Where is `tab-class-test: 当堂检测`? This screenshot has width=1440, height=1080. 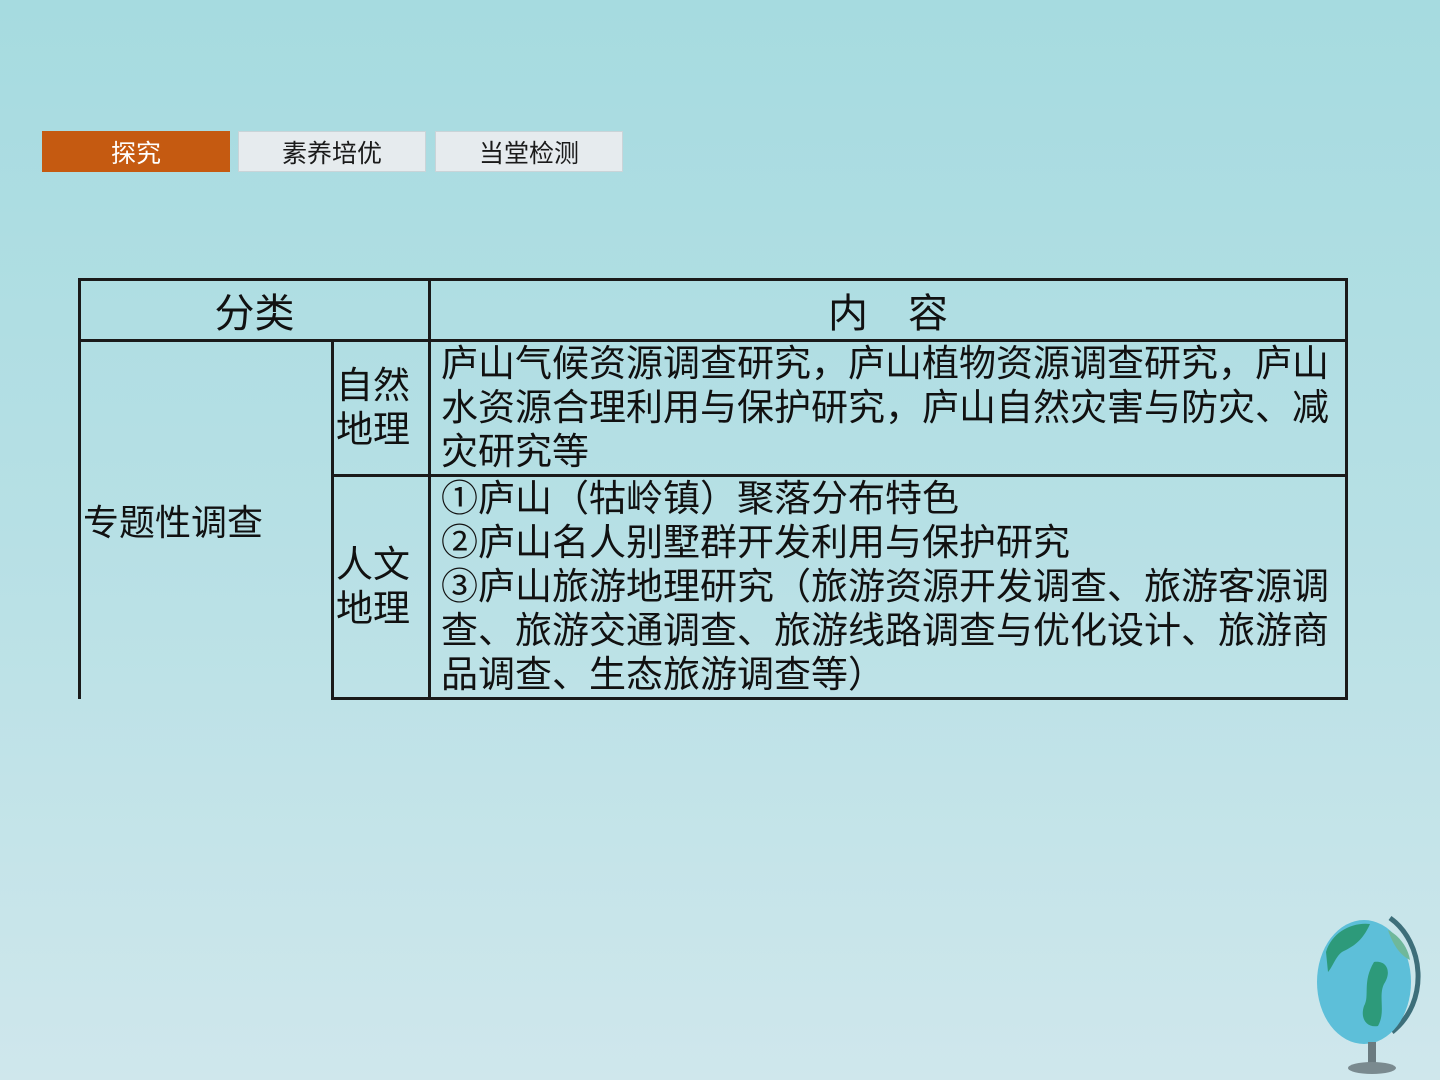
tab-class-test: 当堂检测 is located at coordinates (529, 151).